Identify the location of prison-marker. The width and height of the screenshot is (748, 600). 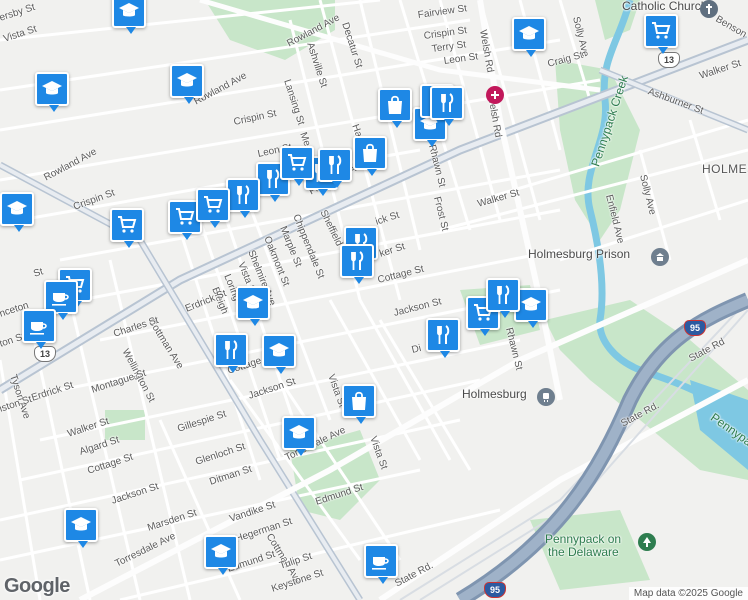
(660, 257).